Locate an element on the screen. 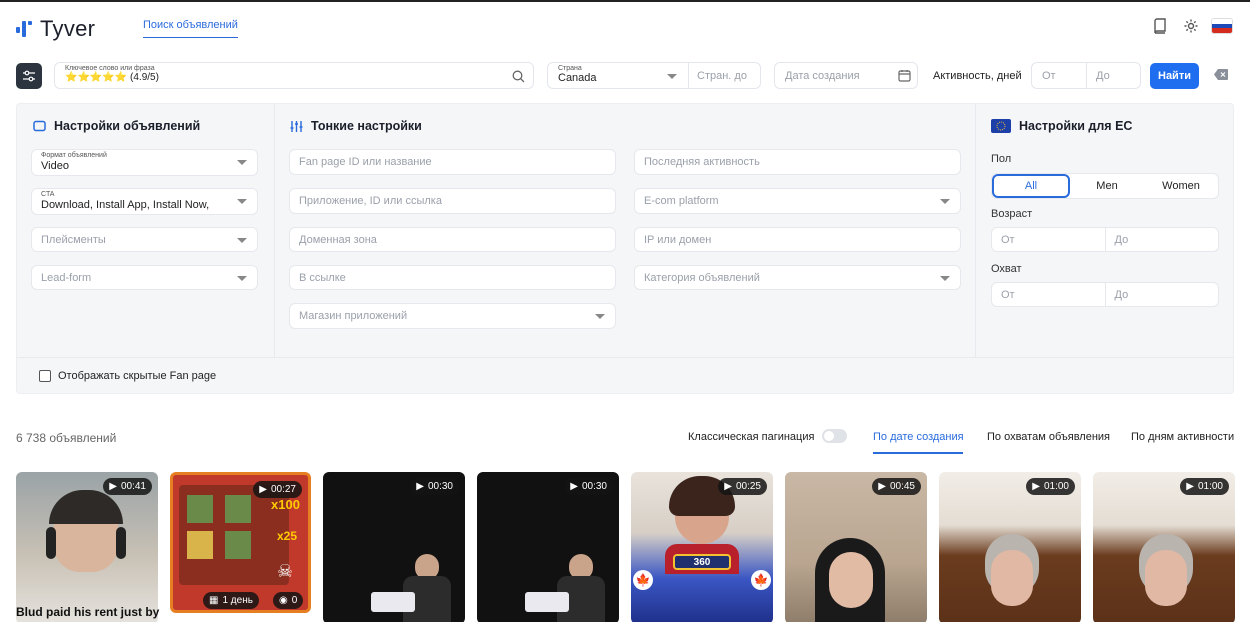 The height and width of the screenshot is (622, 1250). fanpage-placeholder: Fan page ID или название is located at coordinates (365, 162).